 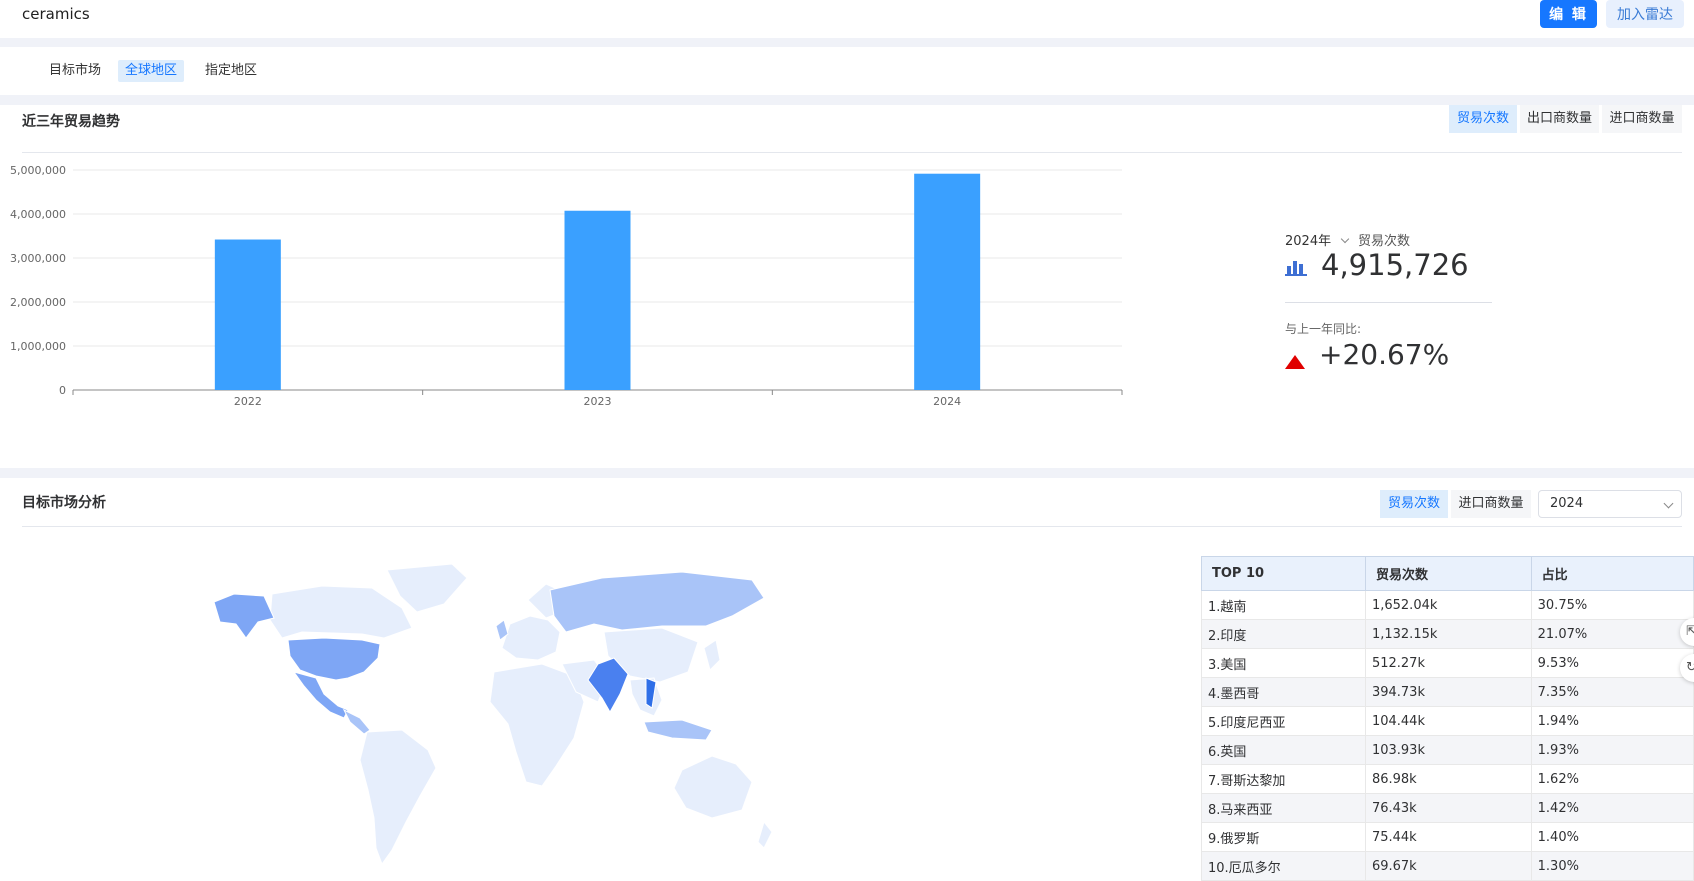 I want to click on trend-toggle-importer-count: 进口商数量, so click(x=1642, y=119).